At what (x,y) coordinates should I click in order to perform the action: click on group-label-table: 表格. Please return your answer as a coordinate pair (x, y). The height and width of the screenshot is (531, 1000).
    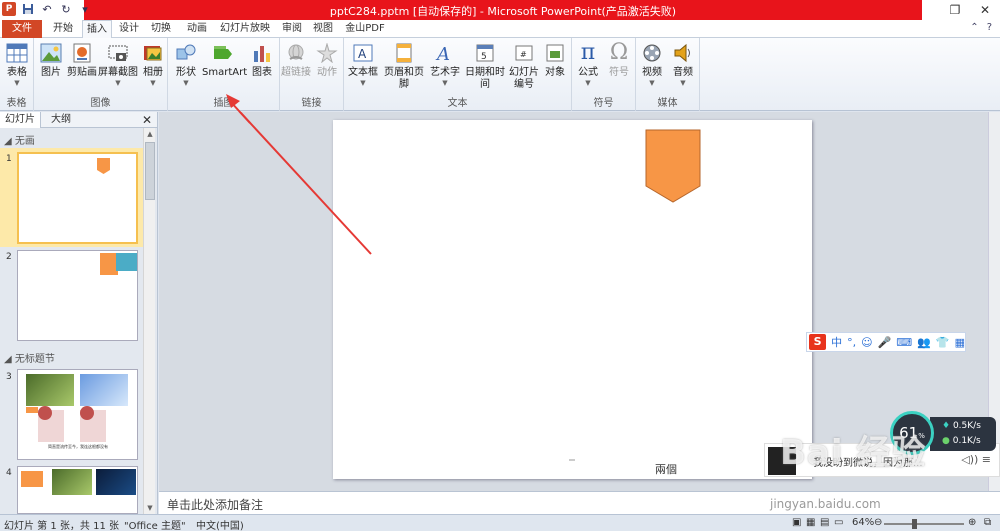
    Looking at the image, I should click on (16, 103).